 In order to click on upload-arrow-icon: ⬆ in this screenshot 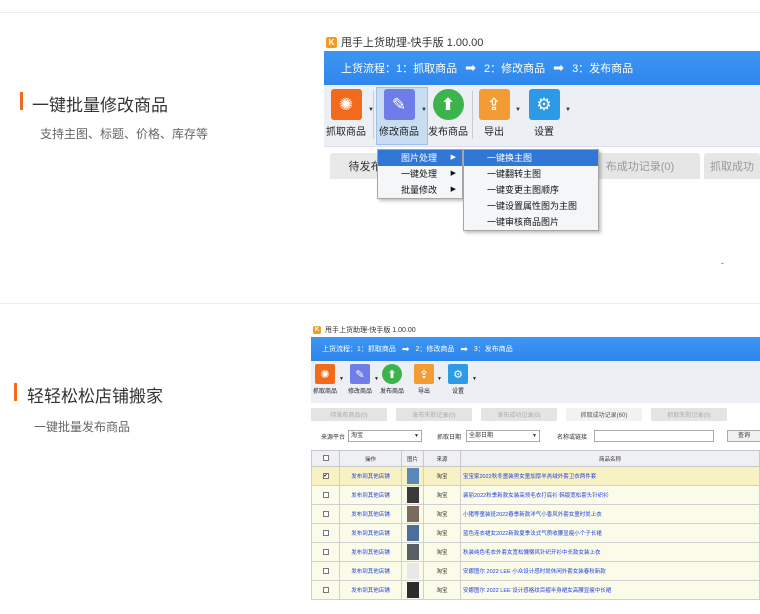, I will do `click(392, 374)`.